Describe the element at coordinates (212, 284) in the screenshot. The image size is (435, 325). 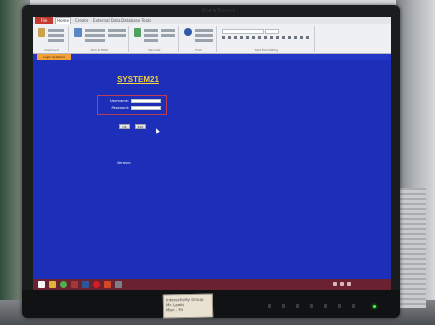
I see `taskbar` at that location.